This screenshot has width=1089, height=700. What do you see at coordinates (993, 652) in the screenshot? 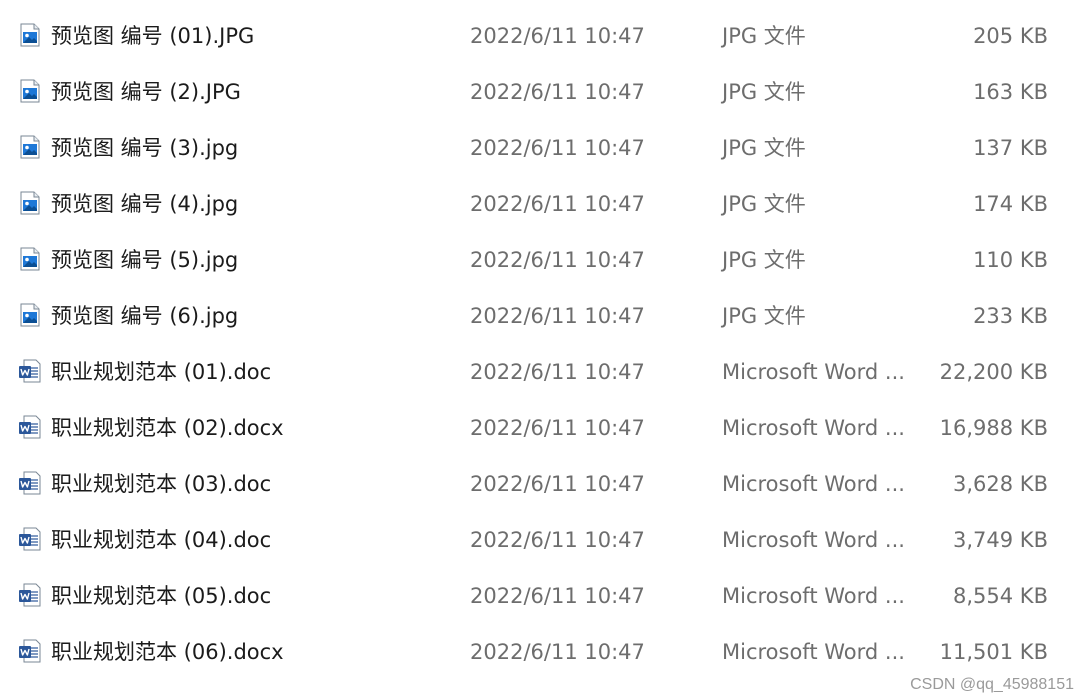
I see `file-size: 11,501 KB` at bounding box center [993, 652].